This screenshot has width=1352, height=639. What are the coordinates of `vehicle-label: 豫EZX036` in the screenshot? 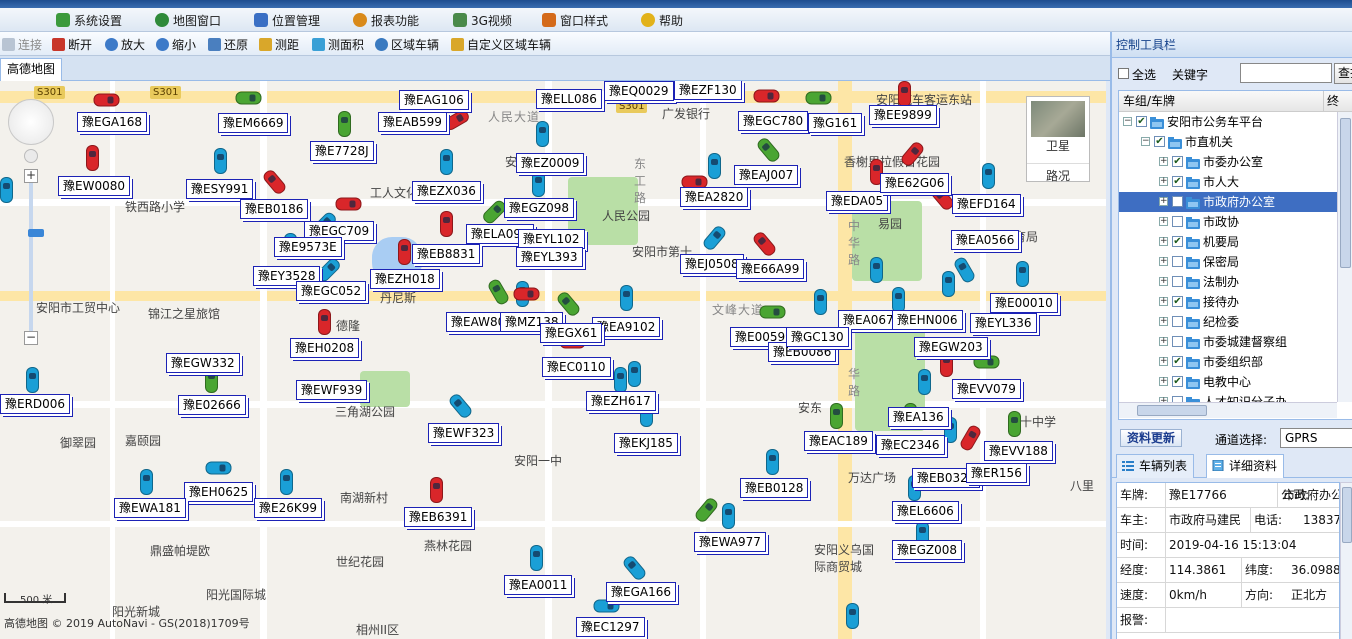 It's located at (446, 191).